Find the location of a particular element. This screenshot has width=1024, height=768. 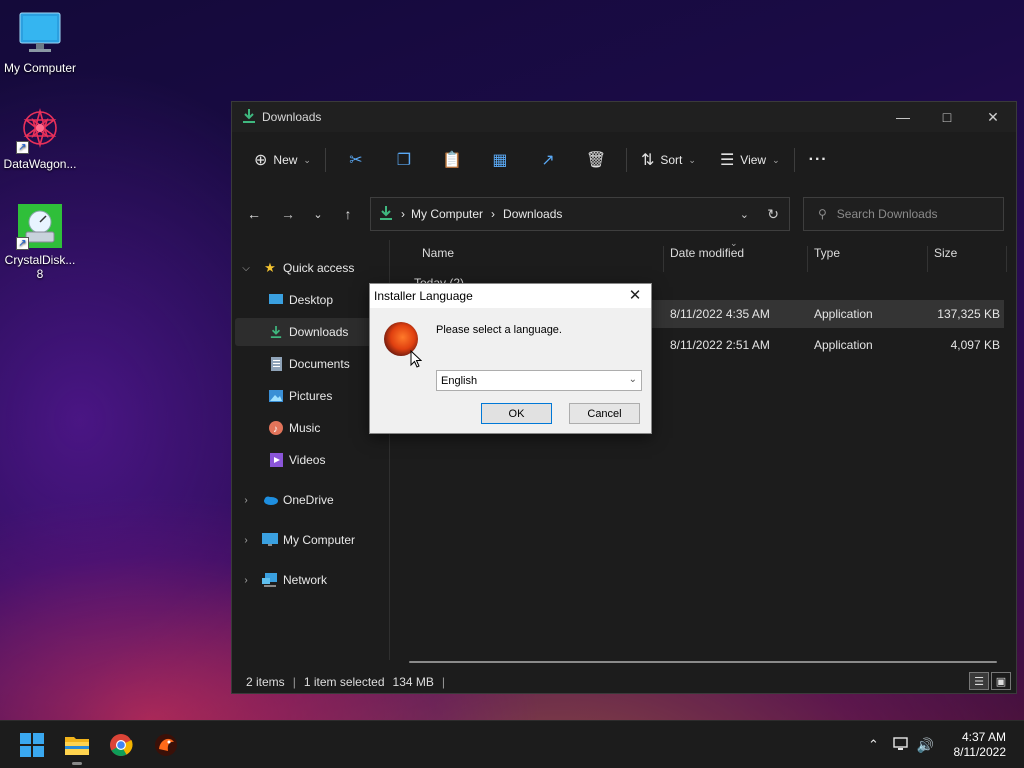

chrome-icon is located at coordinates (121, 745).